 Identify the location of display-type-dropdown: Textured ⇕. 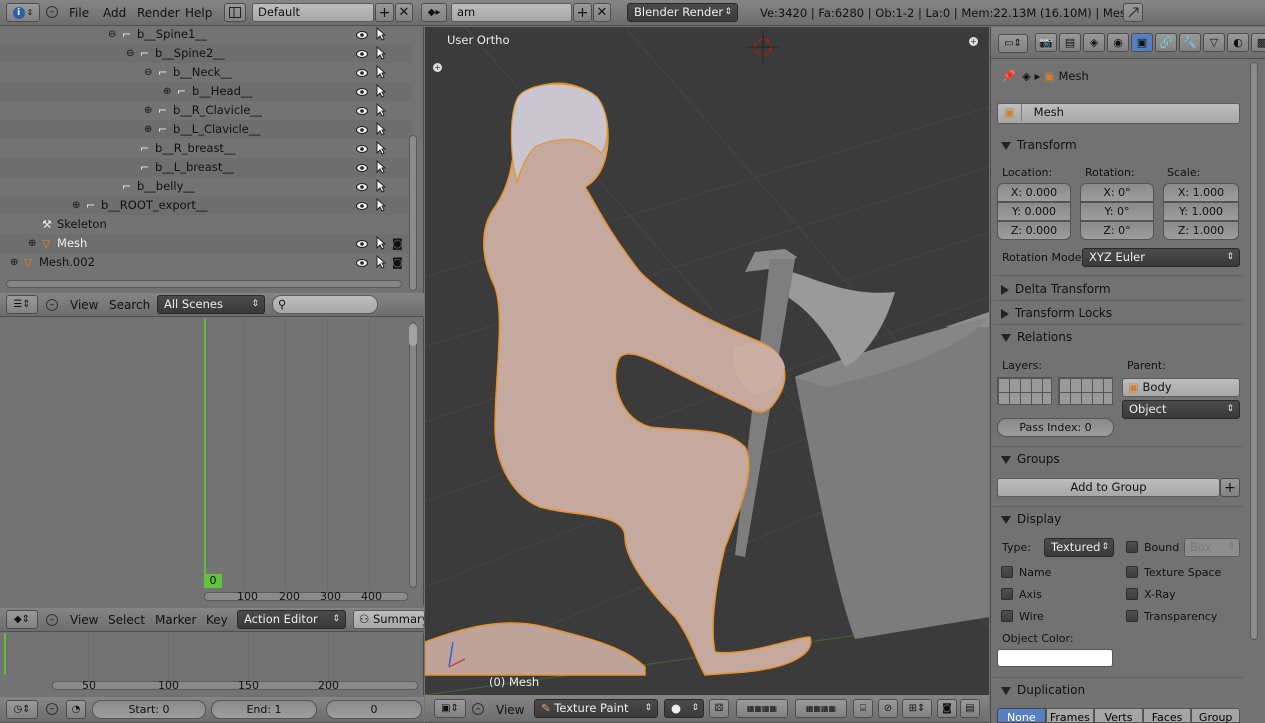
(1079, 547).